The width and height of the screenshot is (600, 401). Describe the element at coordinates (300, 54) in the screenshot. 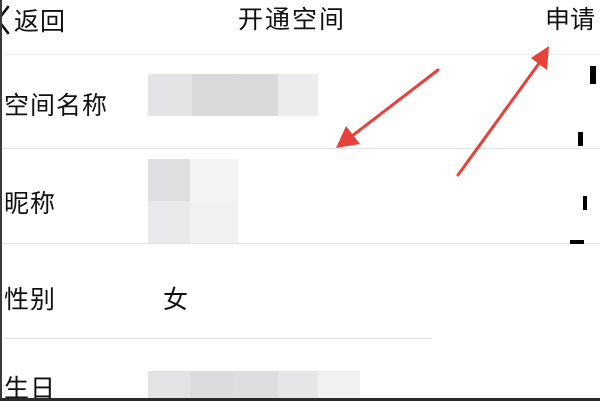

I see `nav-divider` at that location.